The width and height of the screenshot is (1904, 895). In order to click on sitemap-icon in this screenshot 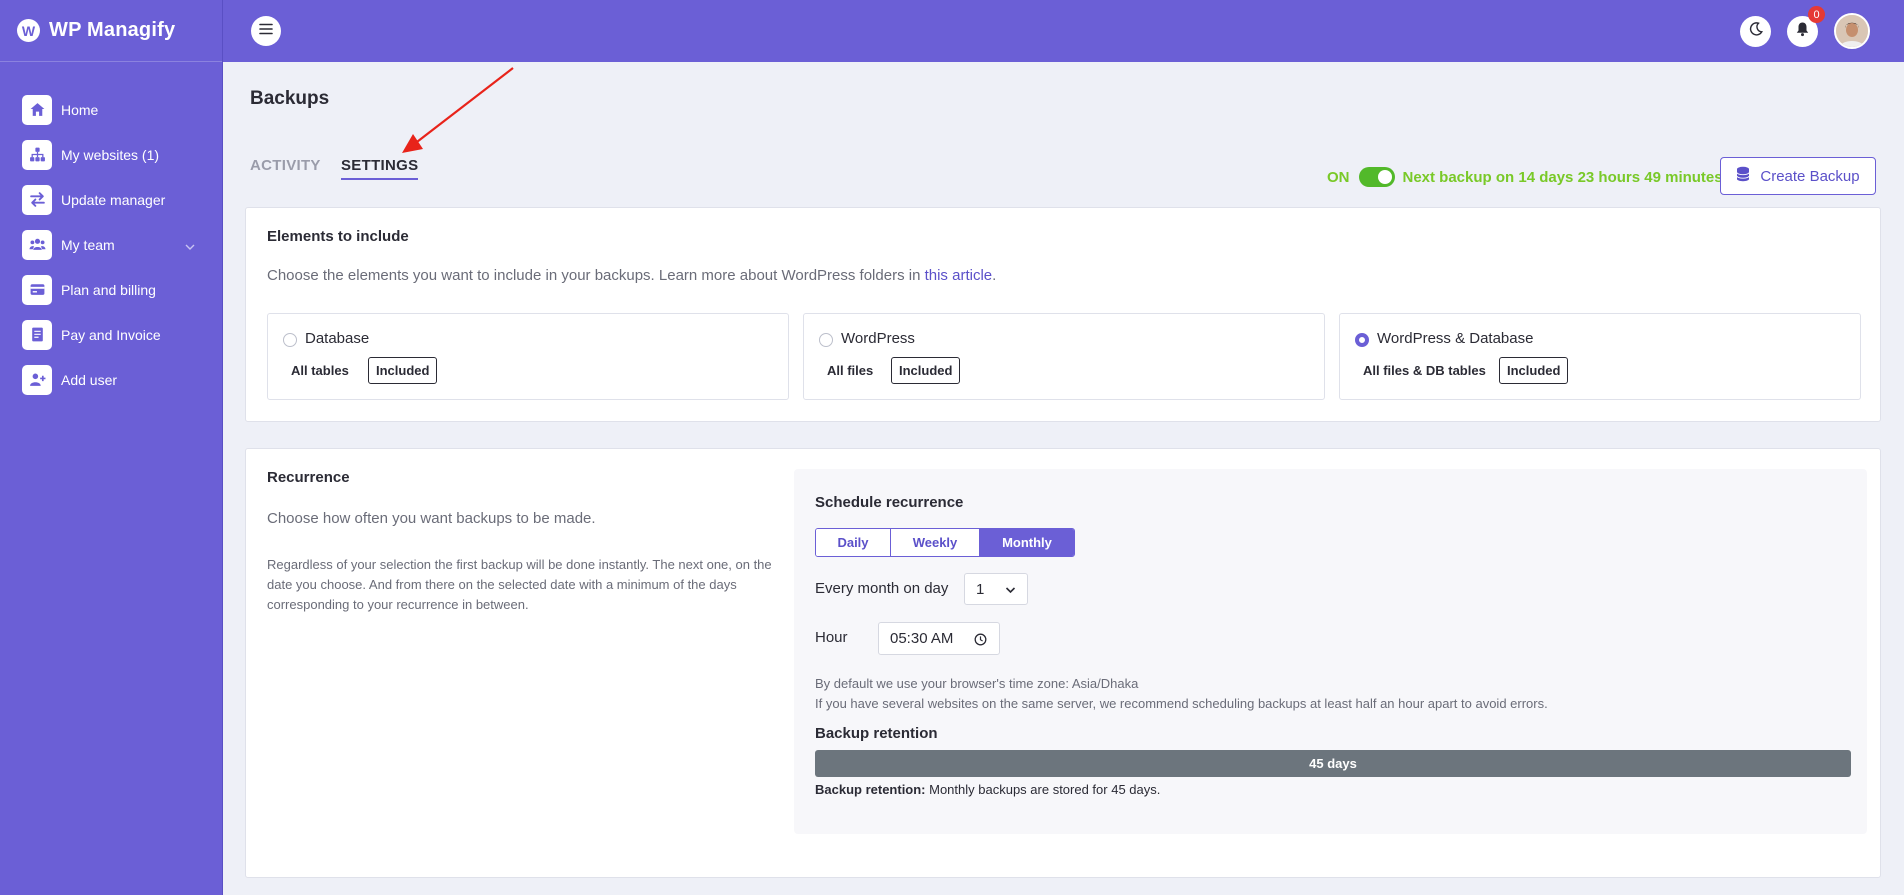, I will do `click(37, 154)`.